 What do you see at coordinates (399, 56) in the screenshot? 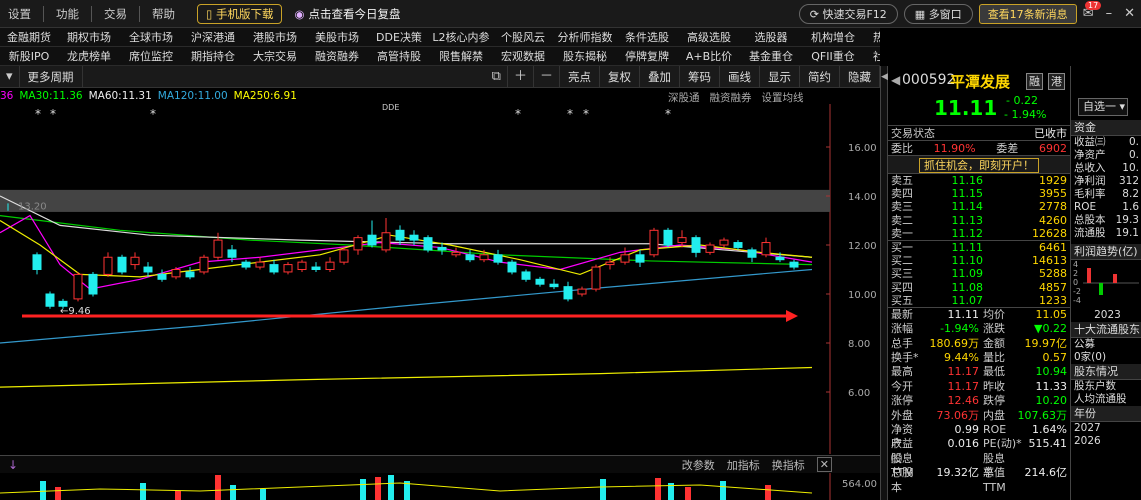
I see `nav2-item-6: 高管持股` at bounding box center [399, 56].